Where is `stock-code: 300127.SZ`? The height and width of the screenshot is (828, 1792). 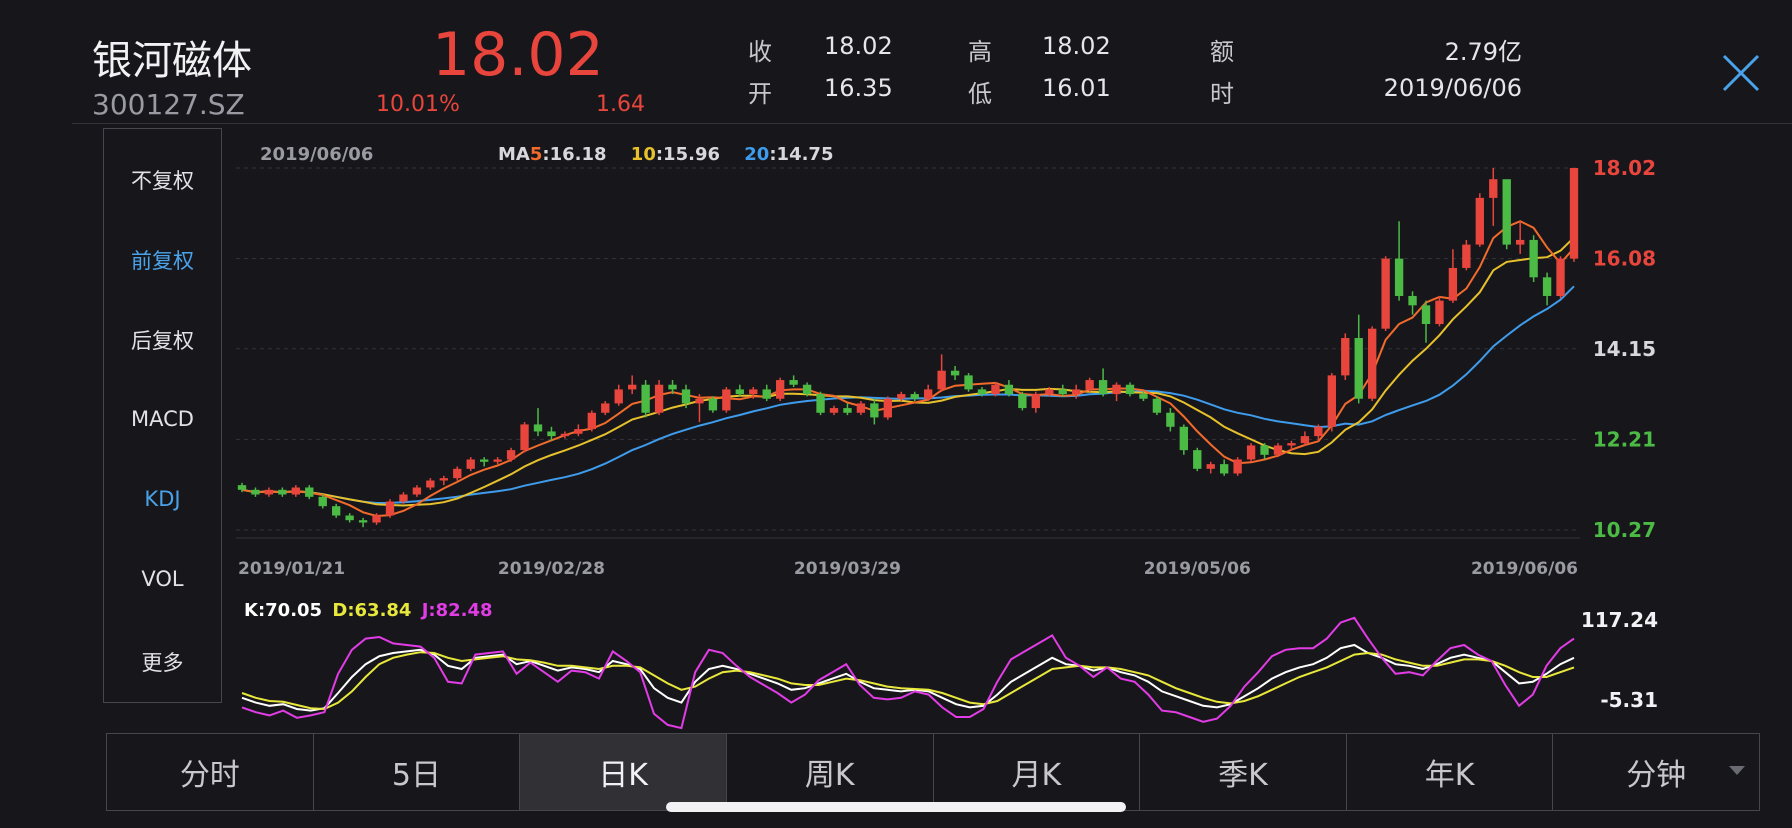 stock-code: 300127.SZ is located at coordinates (168, 104).